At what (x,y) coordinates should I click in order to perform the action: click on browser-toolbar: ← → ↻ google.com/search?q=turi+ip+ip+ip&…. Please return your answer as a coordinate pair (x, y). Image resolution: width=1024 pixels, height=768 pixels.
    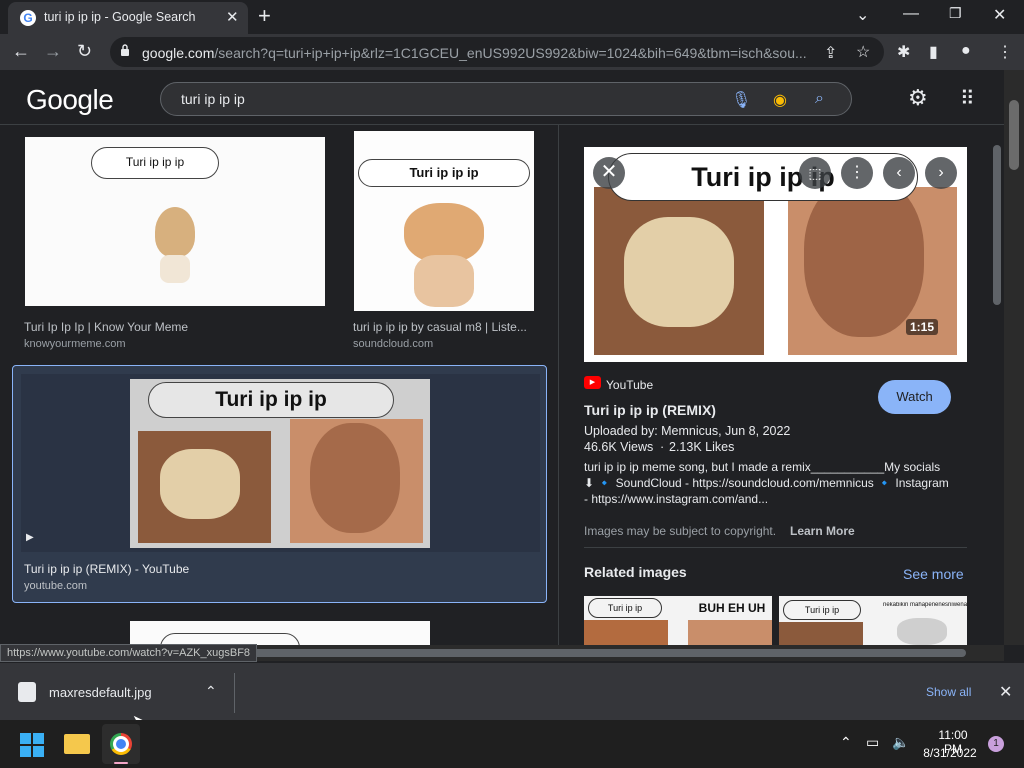
    Looking at the image, I should click on (512, 52).